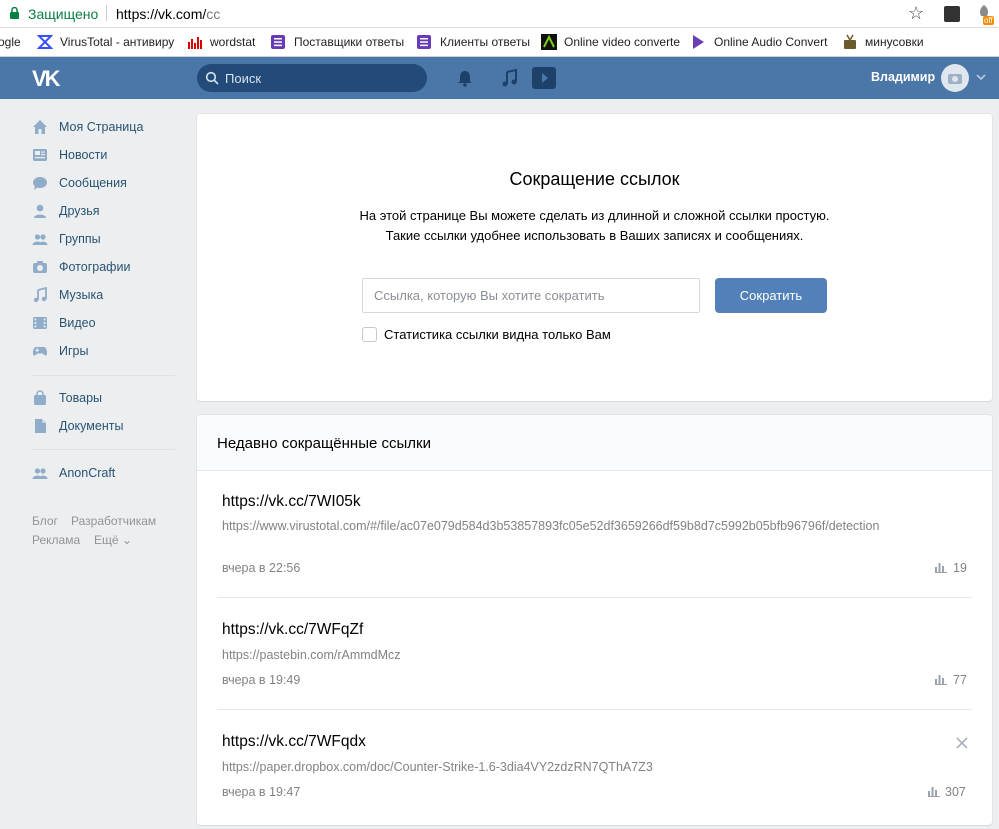 The image size is (999, 829). I want to click on page-title: Сокращение ссылок, so click(594, 179).